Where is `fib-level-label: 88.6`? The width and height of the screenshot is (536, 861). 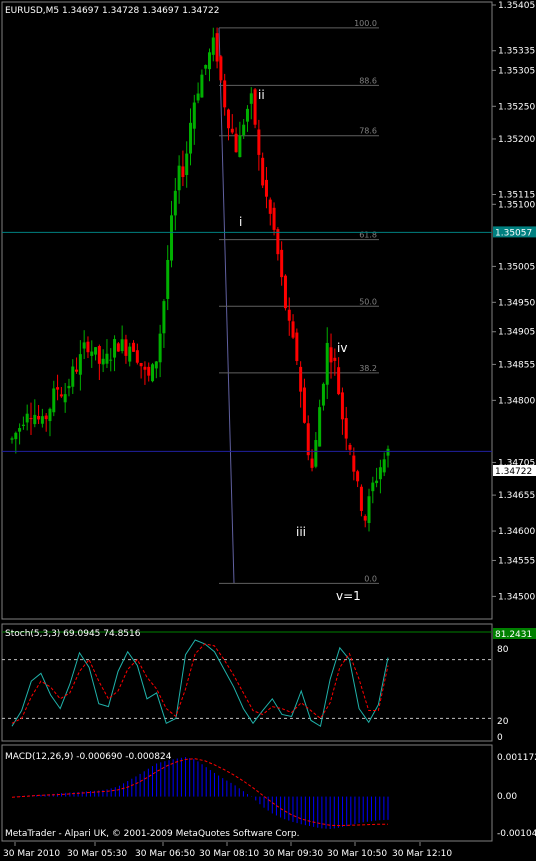
fib-level-label: 88.6 is located at coordinates (368, 80).